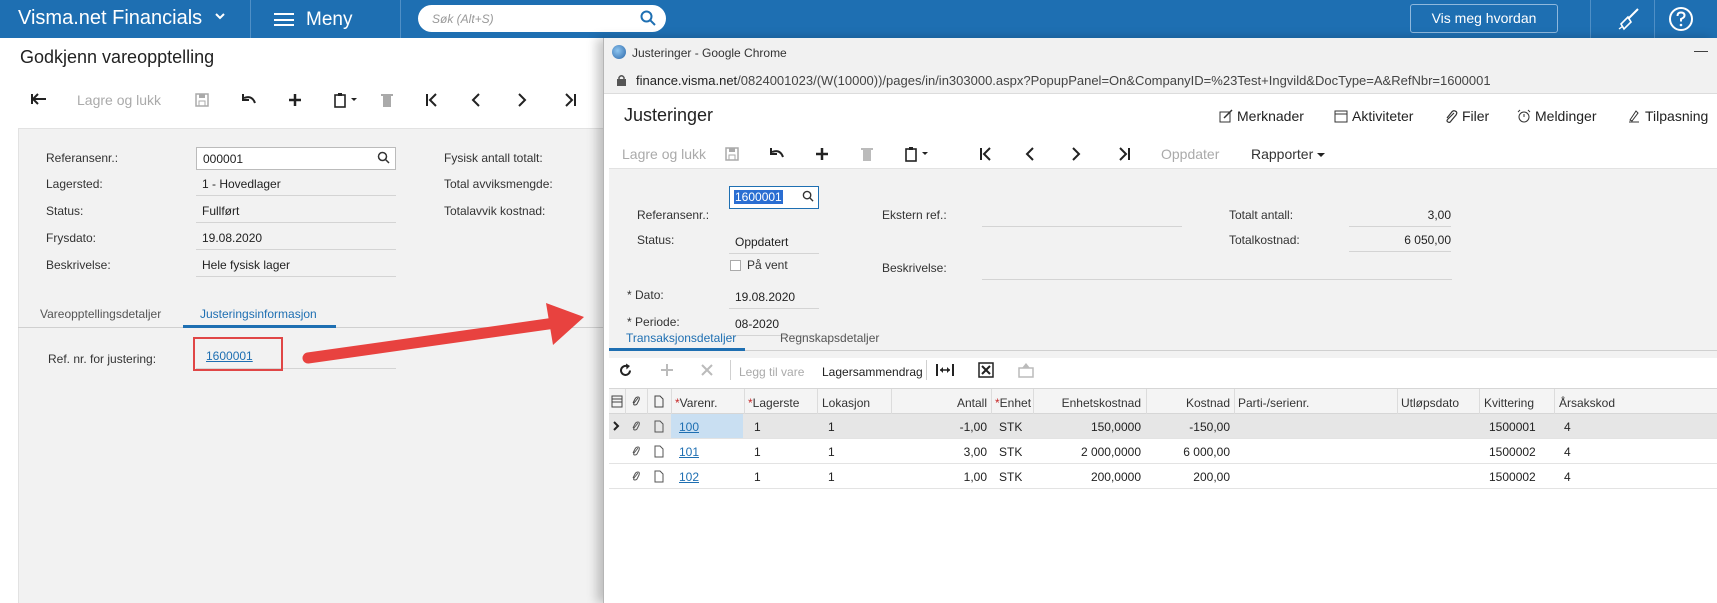  What do you see at coordinates (771, 372) in the screenshot?
I see `add-item-button: Legg til vare` at bounding box center [771, 372].